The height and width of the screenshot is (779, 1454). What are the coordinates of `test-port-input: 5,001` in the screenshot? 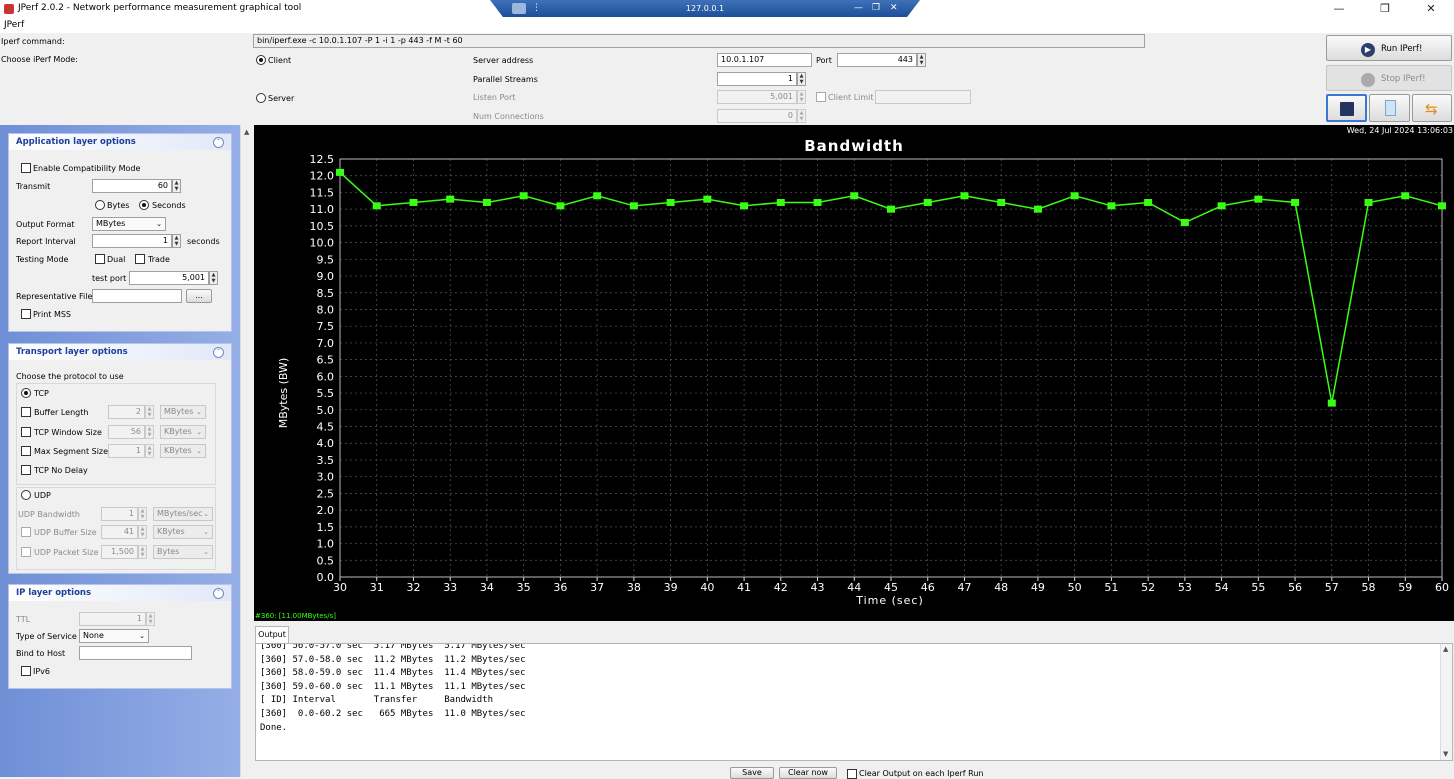 It's located at (169, 278).